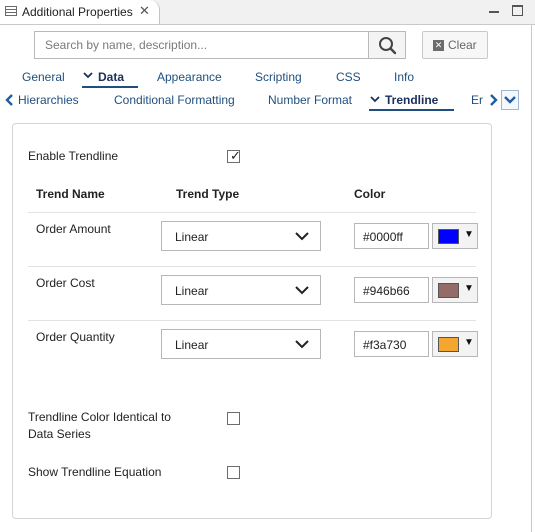  I want to click on column-header-color: Color, so click(370, 194).